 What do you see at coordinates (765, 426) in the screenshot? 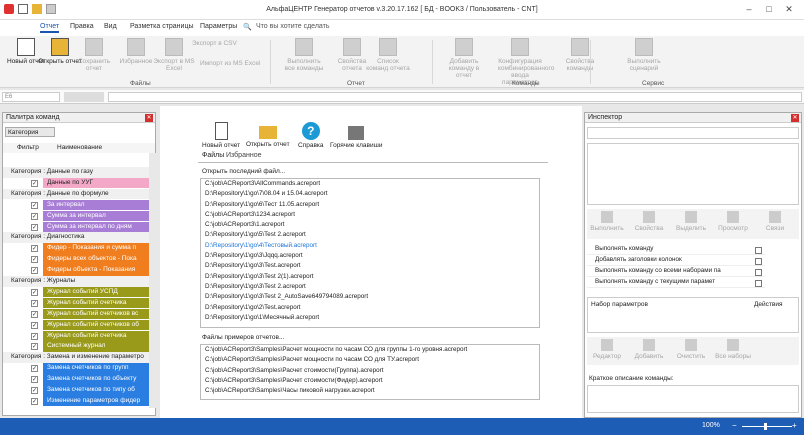
I see `zoom-thumb` at bounding box center [765, 426].